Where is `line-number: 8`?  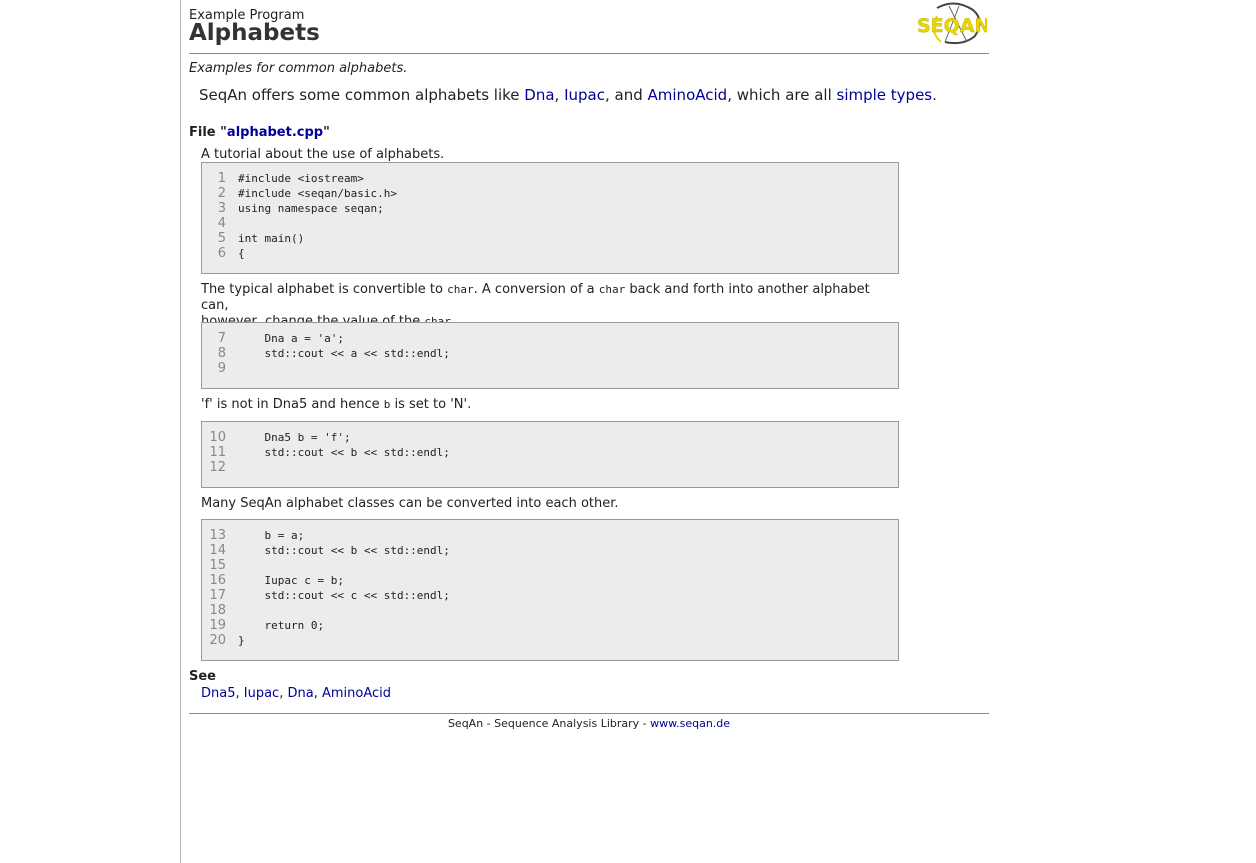 line-number: 8 is located at coordinates (221, 353).